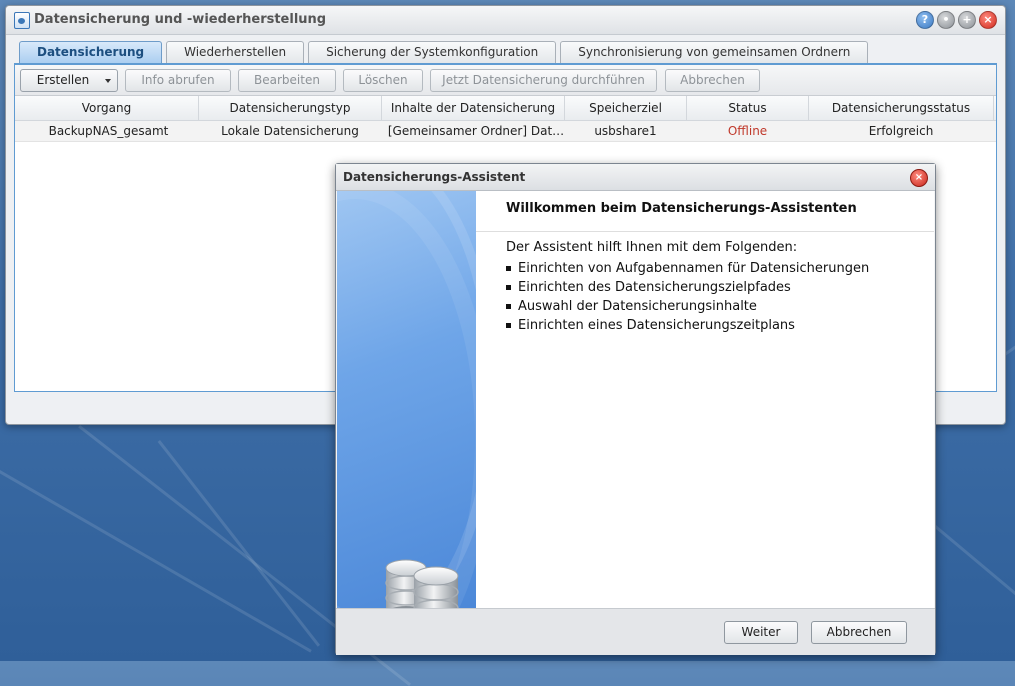 Image resolution: width=1015 pixels, height=686 pixels. What do you see at coordinates (432, 52) in the screenshot?
I see `tab-systemkonfiguration: Sicherung der Systemkonfiguration` at bounding box center [432, 52].